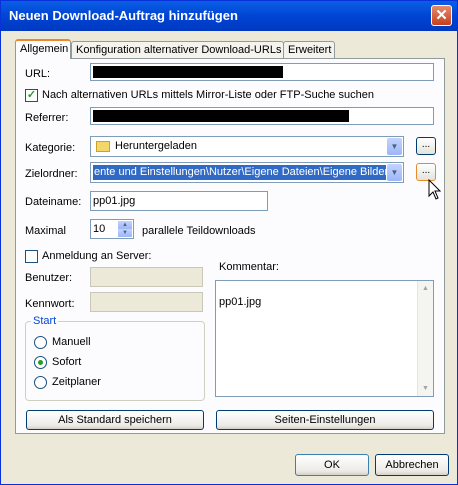 The width and height of the screenshot is (458, 485). Describe the element at coordinates (125, 225) in the screenshot. I see `spin-up-icon: ▲` at that location.